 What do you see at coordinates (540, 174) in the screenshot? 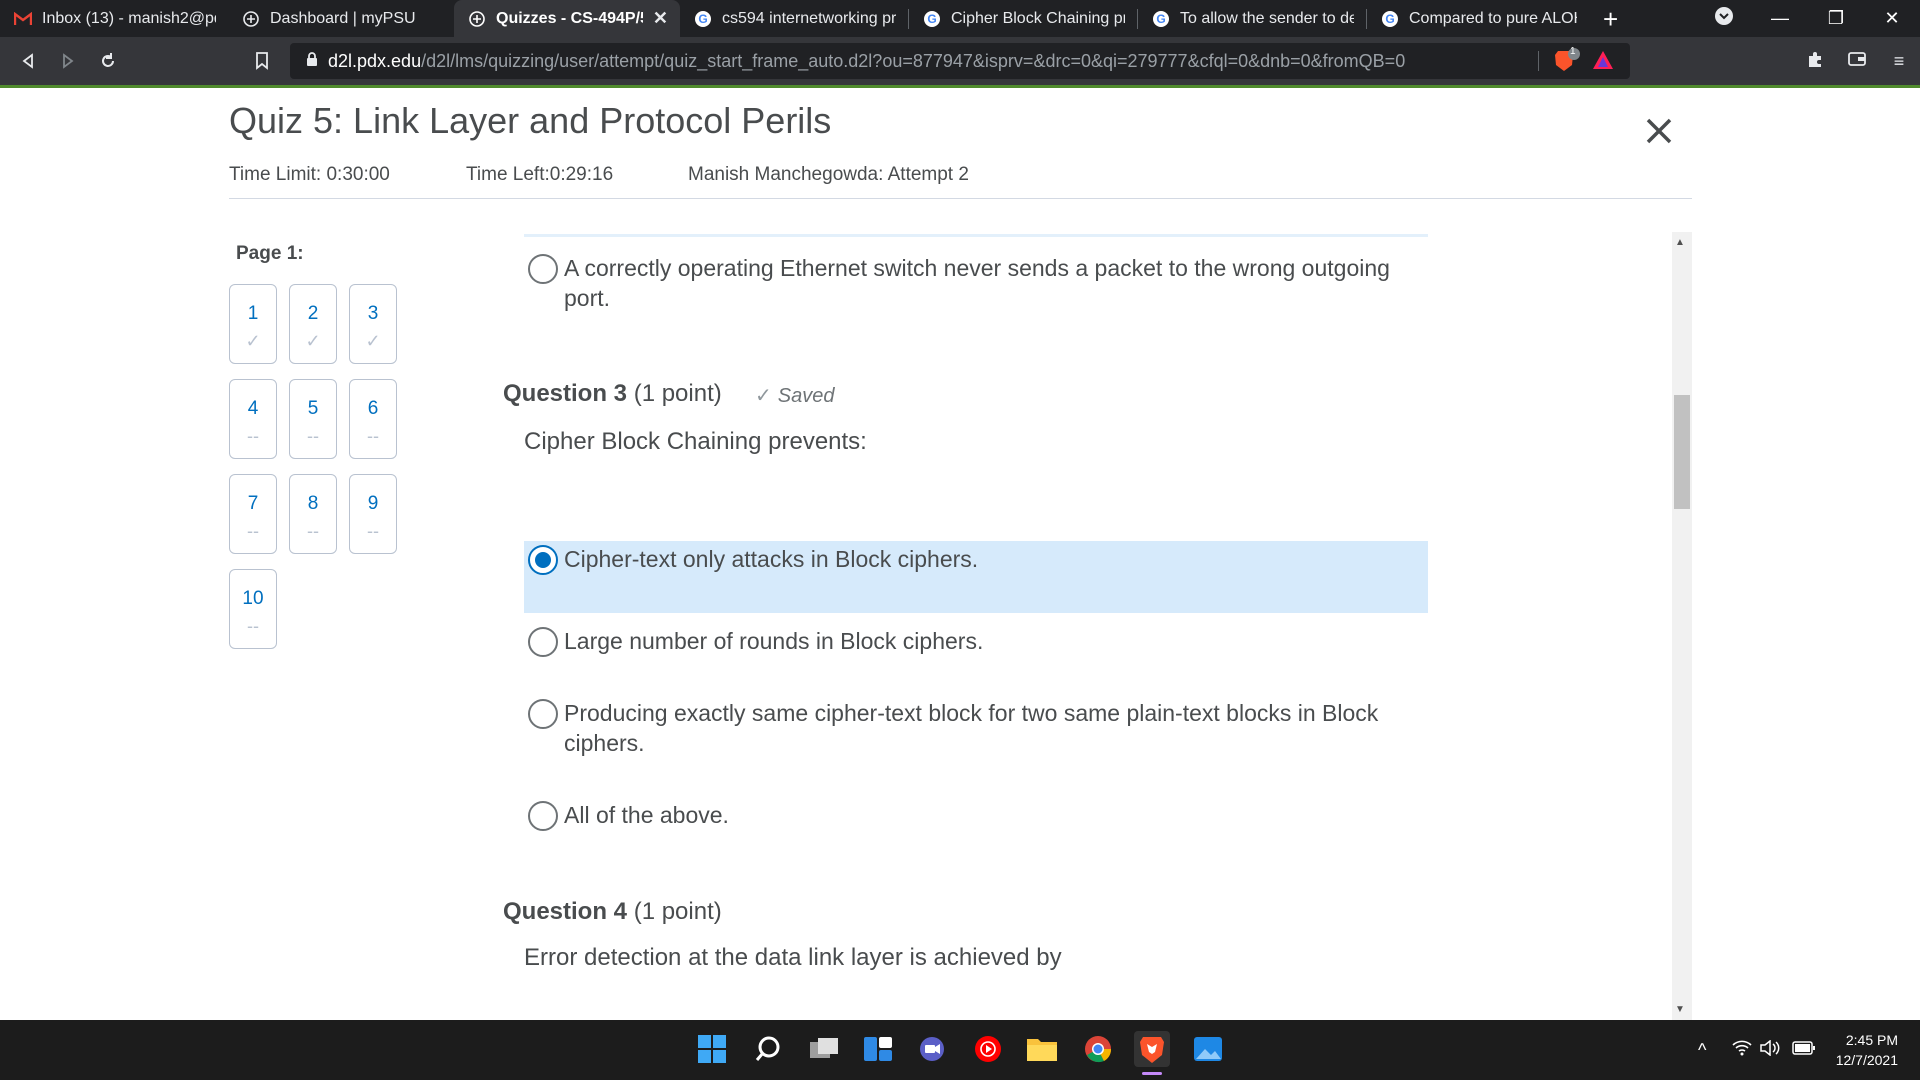
I see `time-left: Time Left:0:29:16` at bounding box center [540, 174].